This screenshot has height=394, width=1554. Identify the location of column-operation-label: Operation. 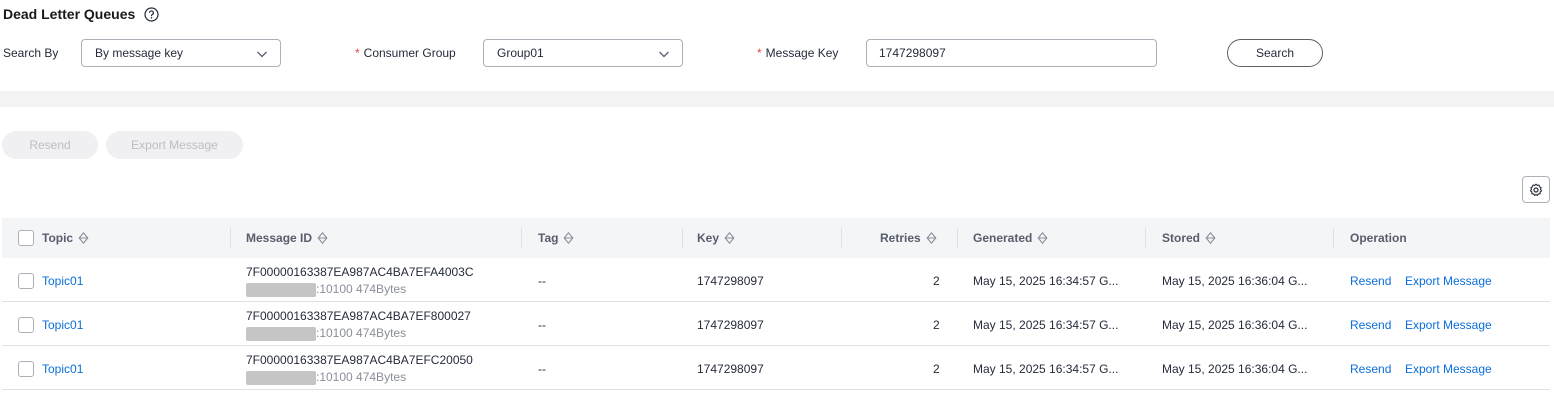
(1378, 238).